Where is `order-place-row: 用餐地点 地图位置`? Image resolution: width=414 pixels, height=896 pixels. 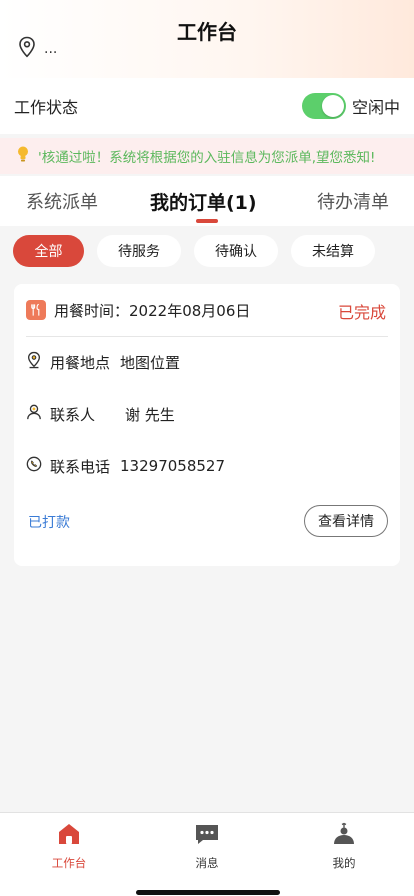
order-place-row: 用餐地点 地图位置 is located at coordinates (103, 362).